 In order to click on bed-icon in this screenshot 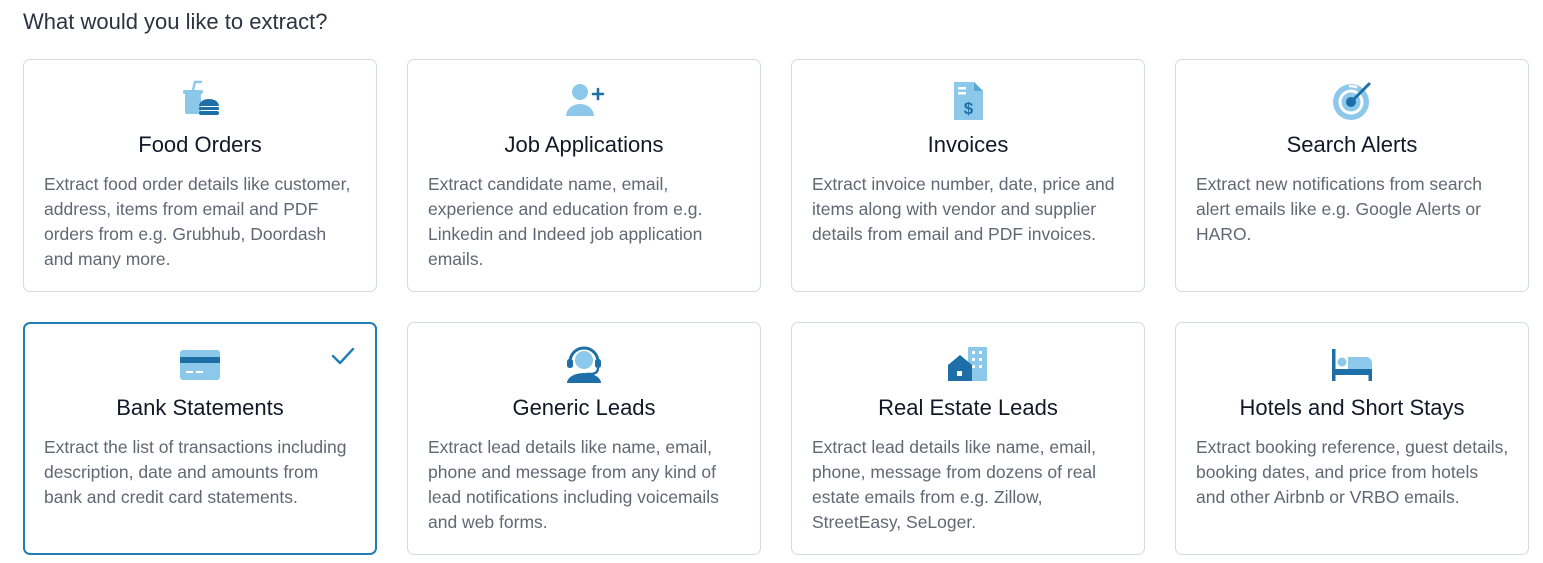, I will do `click(1352, 364)`.